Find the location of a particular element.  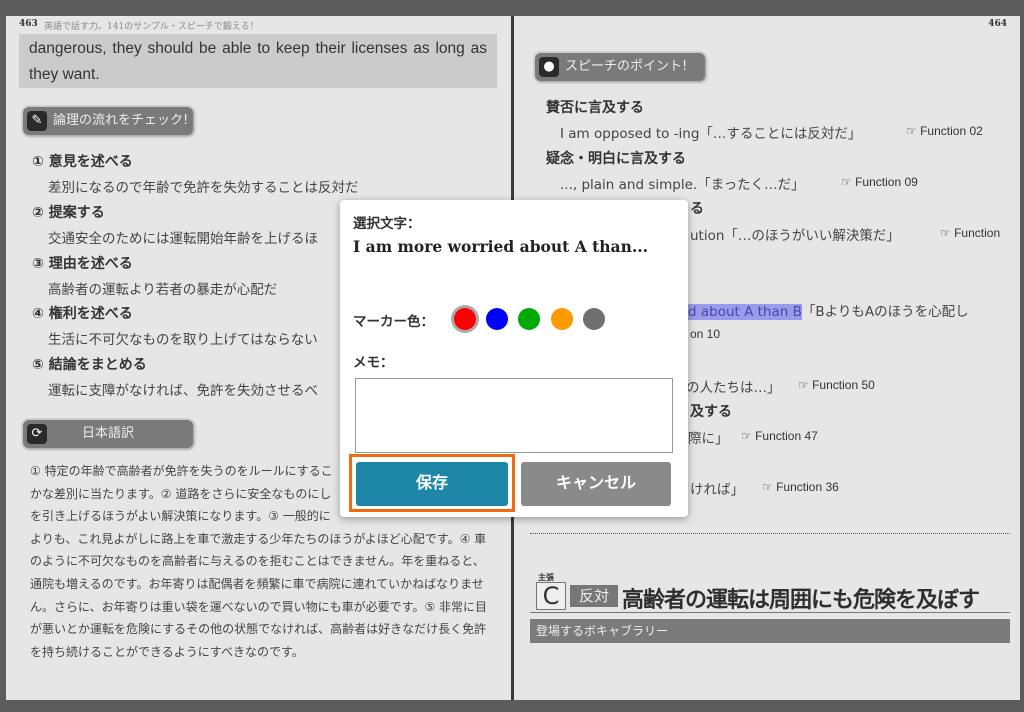

point-heading: る is located at coordinates (697, 209).